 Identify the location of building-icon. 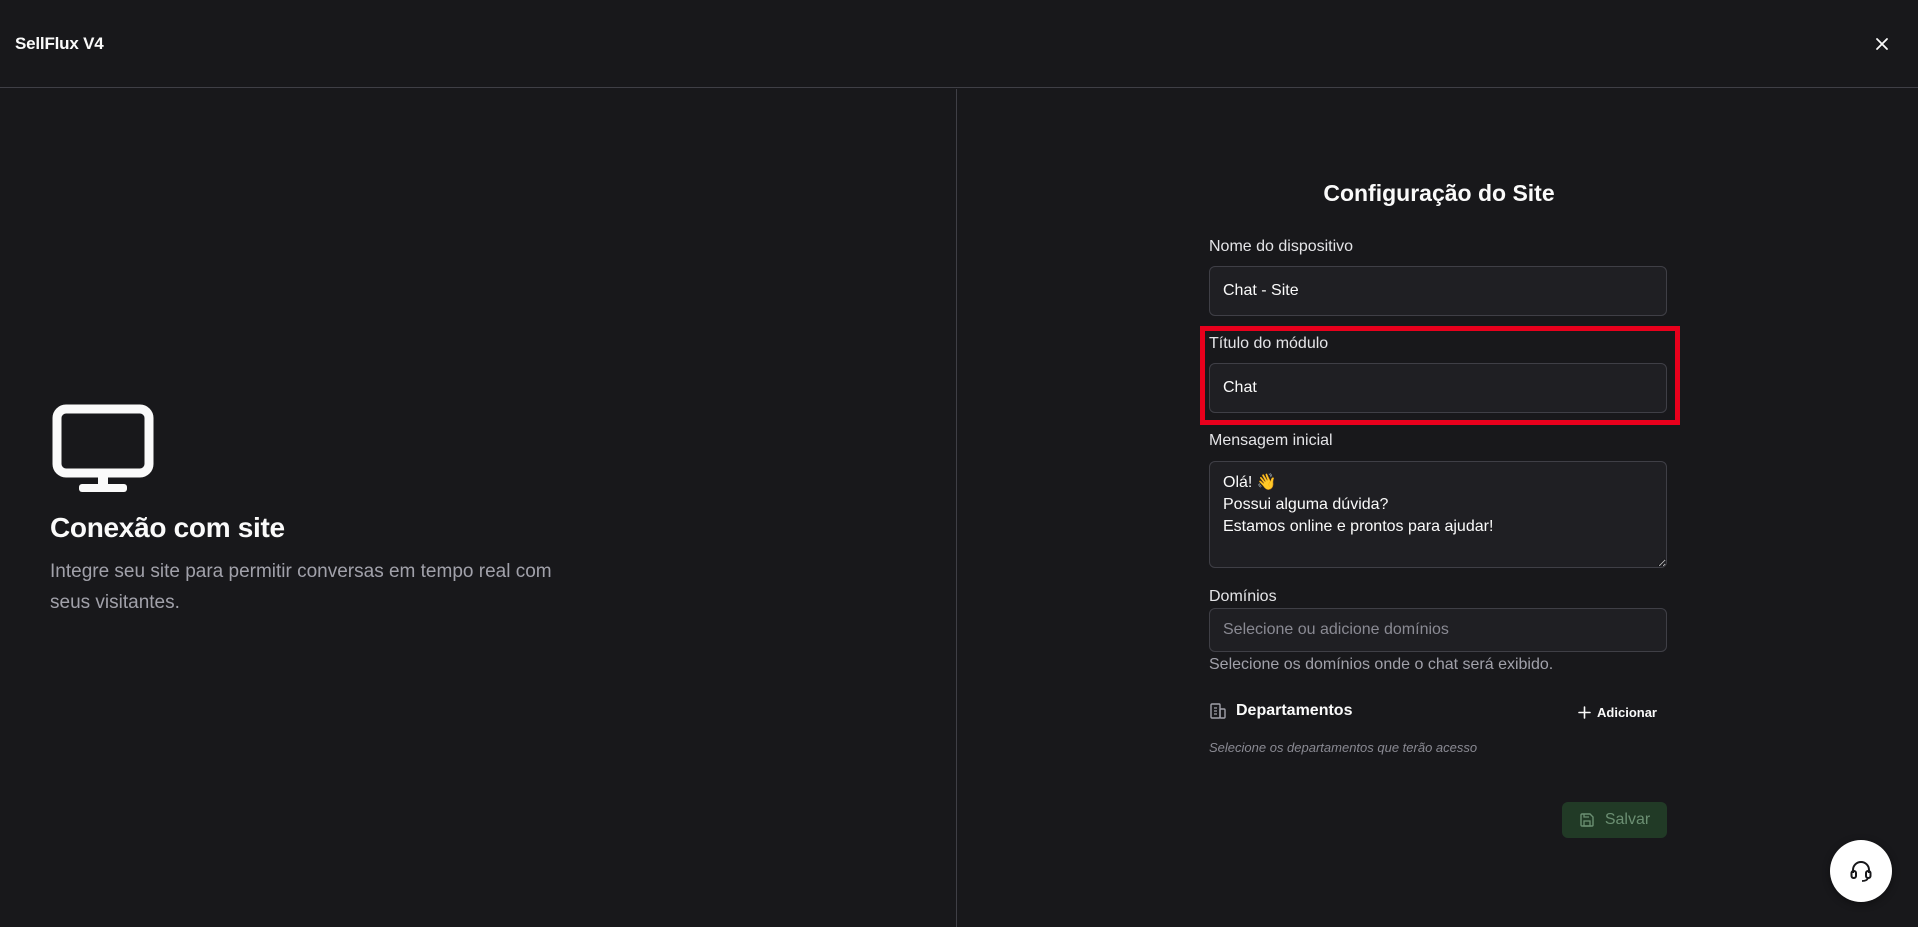
(1218, 711).